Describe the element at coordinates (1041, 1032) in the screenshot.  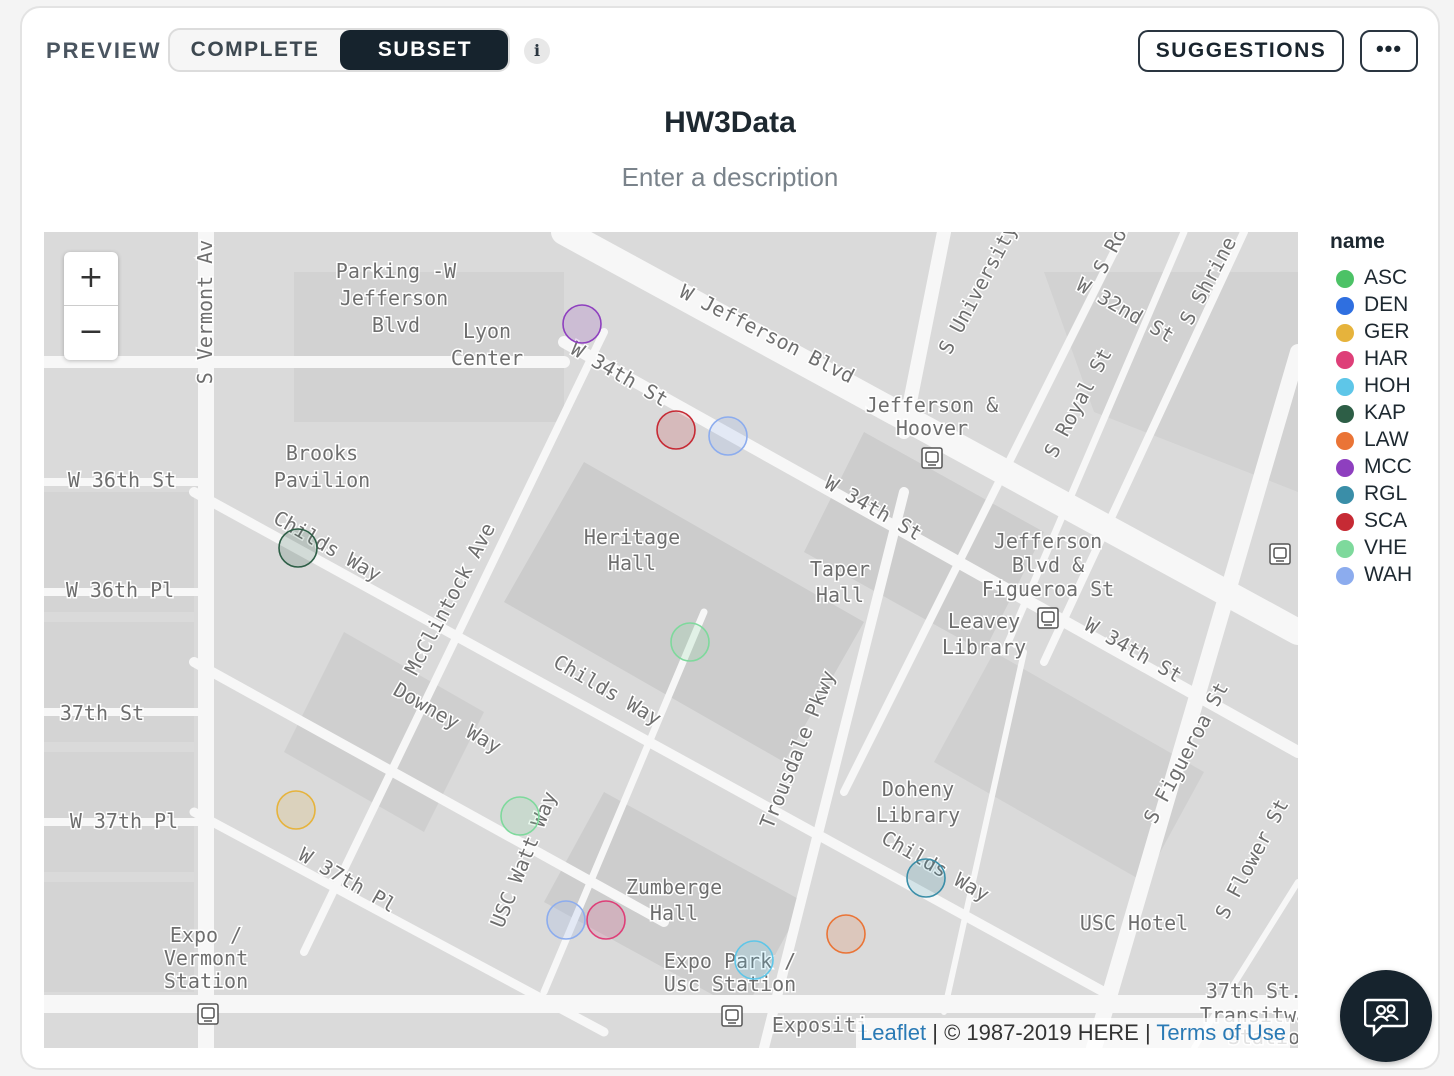
I see `attribution-copyright: © 1987-2019 HERE` at that location.